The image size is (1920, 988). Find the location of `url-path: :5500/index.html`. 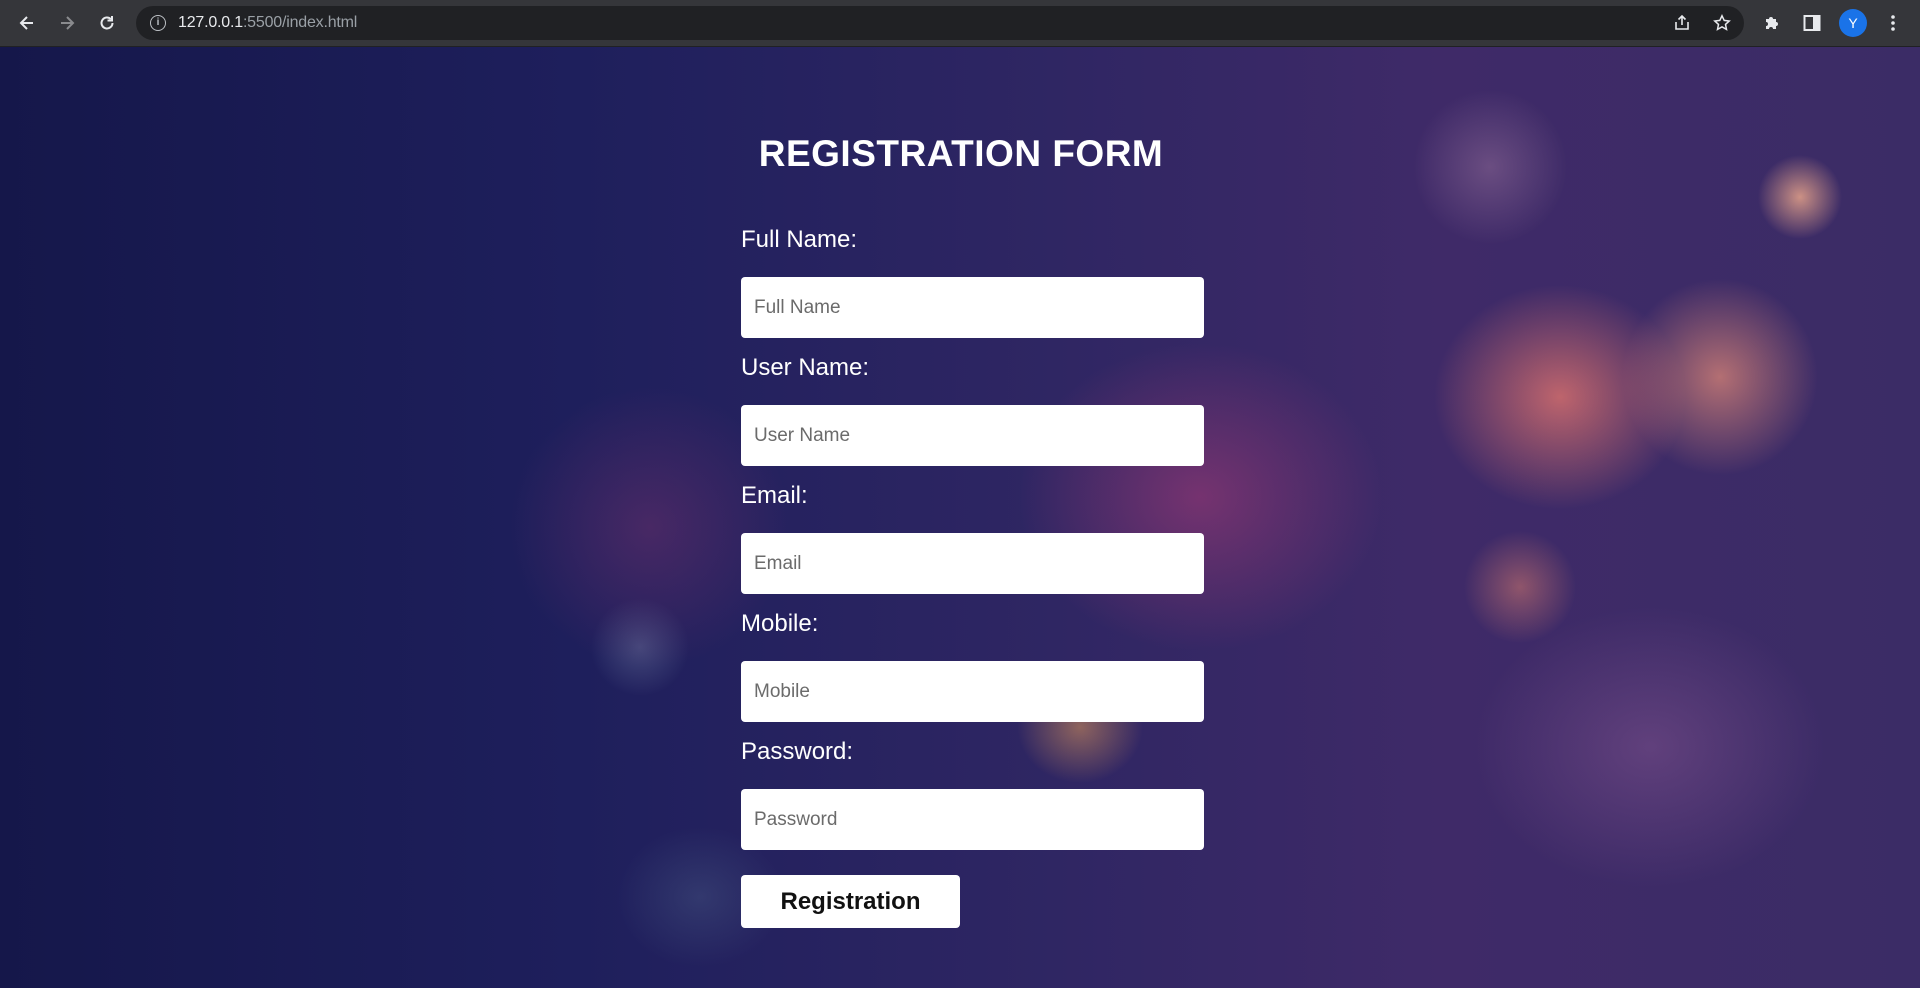

url-path: :5500/index.html is located at coordinates (300, 22).